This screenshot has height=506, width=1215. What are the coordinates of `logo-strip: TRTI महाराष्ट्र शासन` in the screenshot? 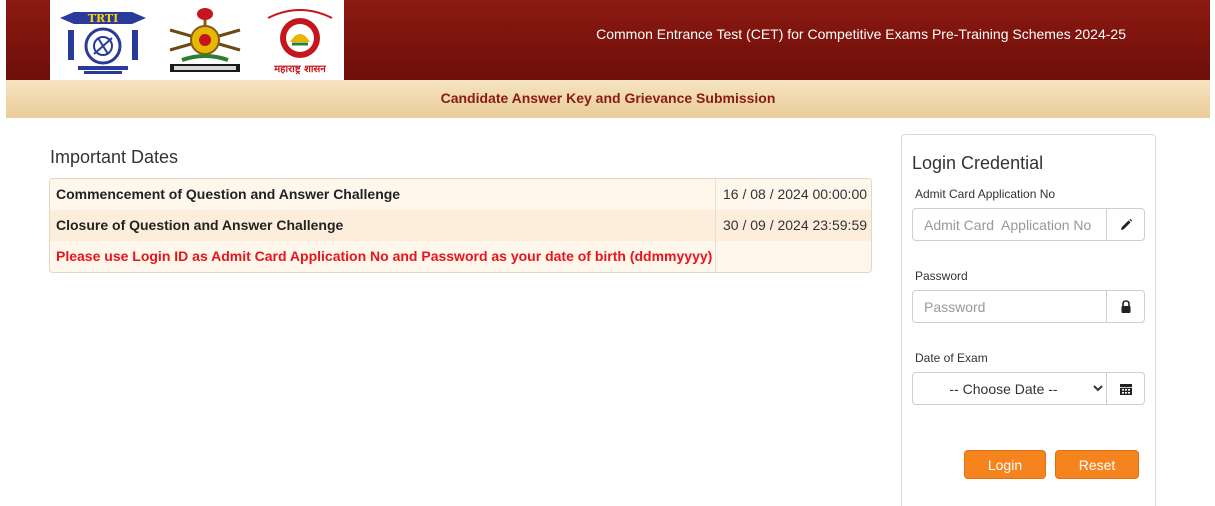 It's located at (197, 40).